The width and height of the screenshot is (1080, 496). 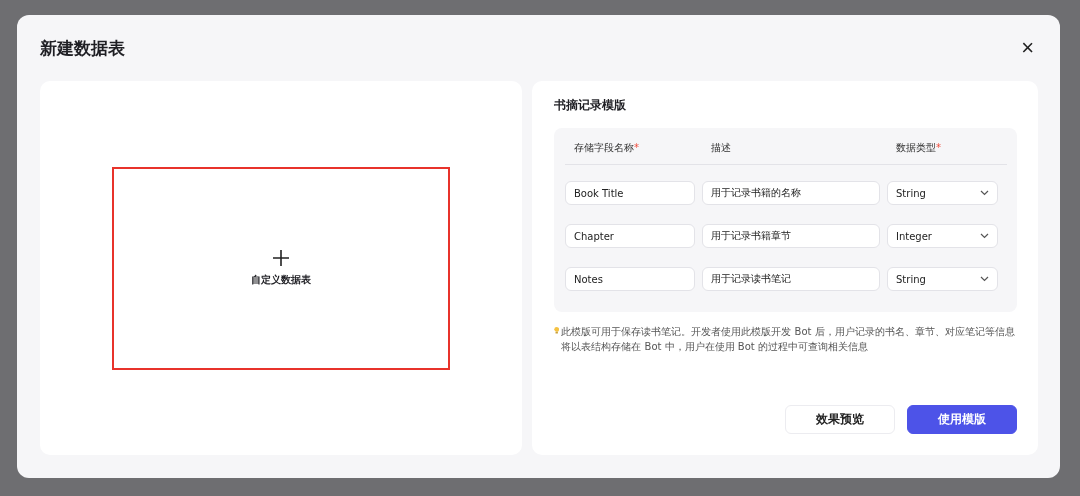 What do you see at coordinates (590, 105) in the screenshot?
I see `template-title: 书摘记录模版` at bounding box center [590, 105].